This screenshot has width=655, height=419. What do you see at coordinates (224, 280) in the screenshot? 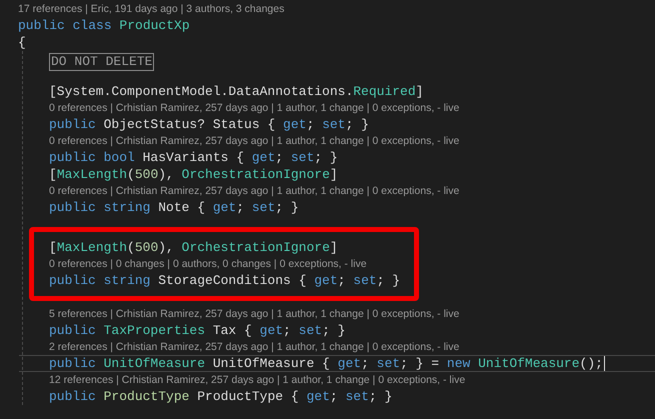
I see `code-line: public string StorageConditions { get; set; }` at bounding box center [224, 280].